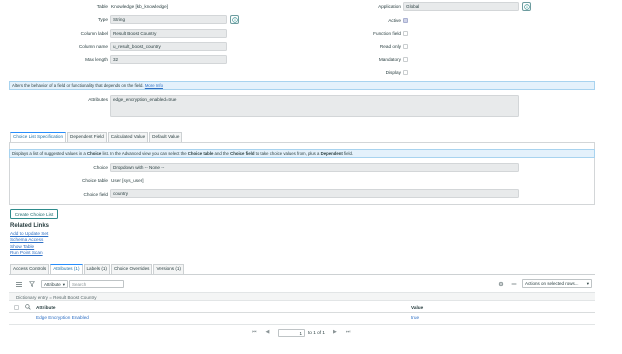 The width and height of the screenshot is (622, 354). I want to click on filter-field-value: Attribute, so click(52, 284).